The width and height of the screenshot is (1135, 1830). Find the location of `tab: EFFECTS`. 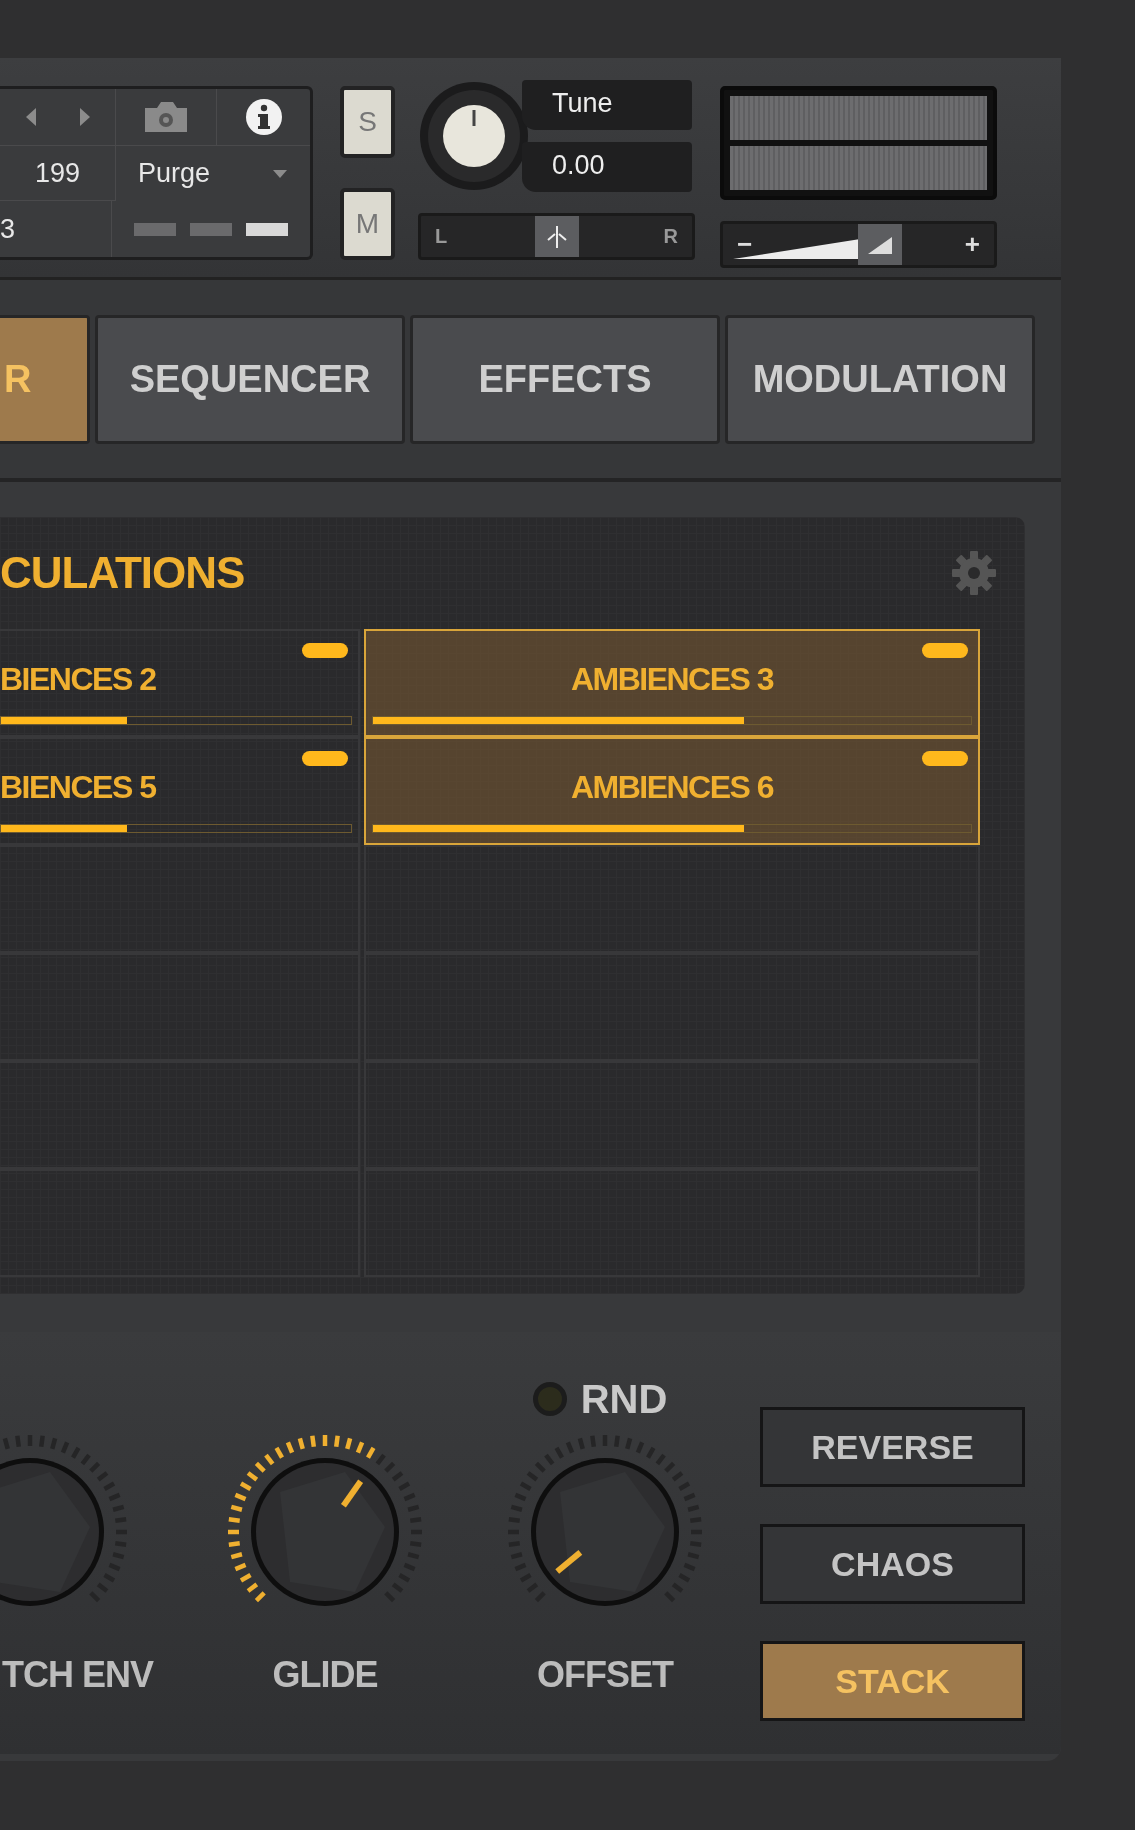

tab: EFFECTS is located at coordinates (565, 379).